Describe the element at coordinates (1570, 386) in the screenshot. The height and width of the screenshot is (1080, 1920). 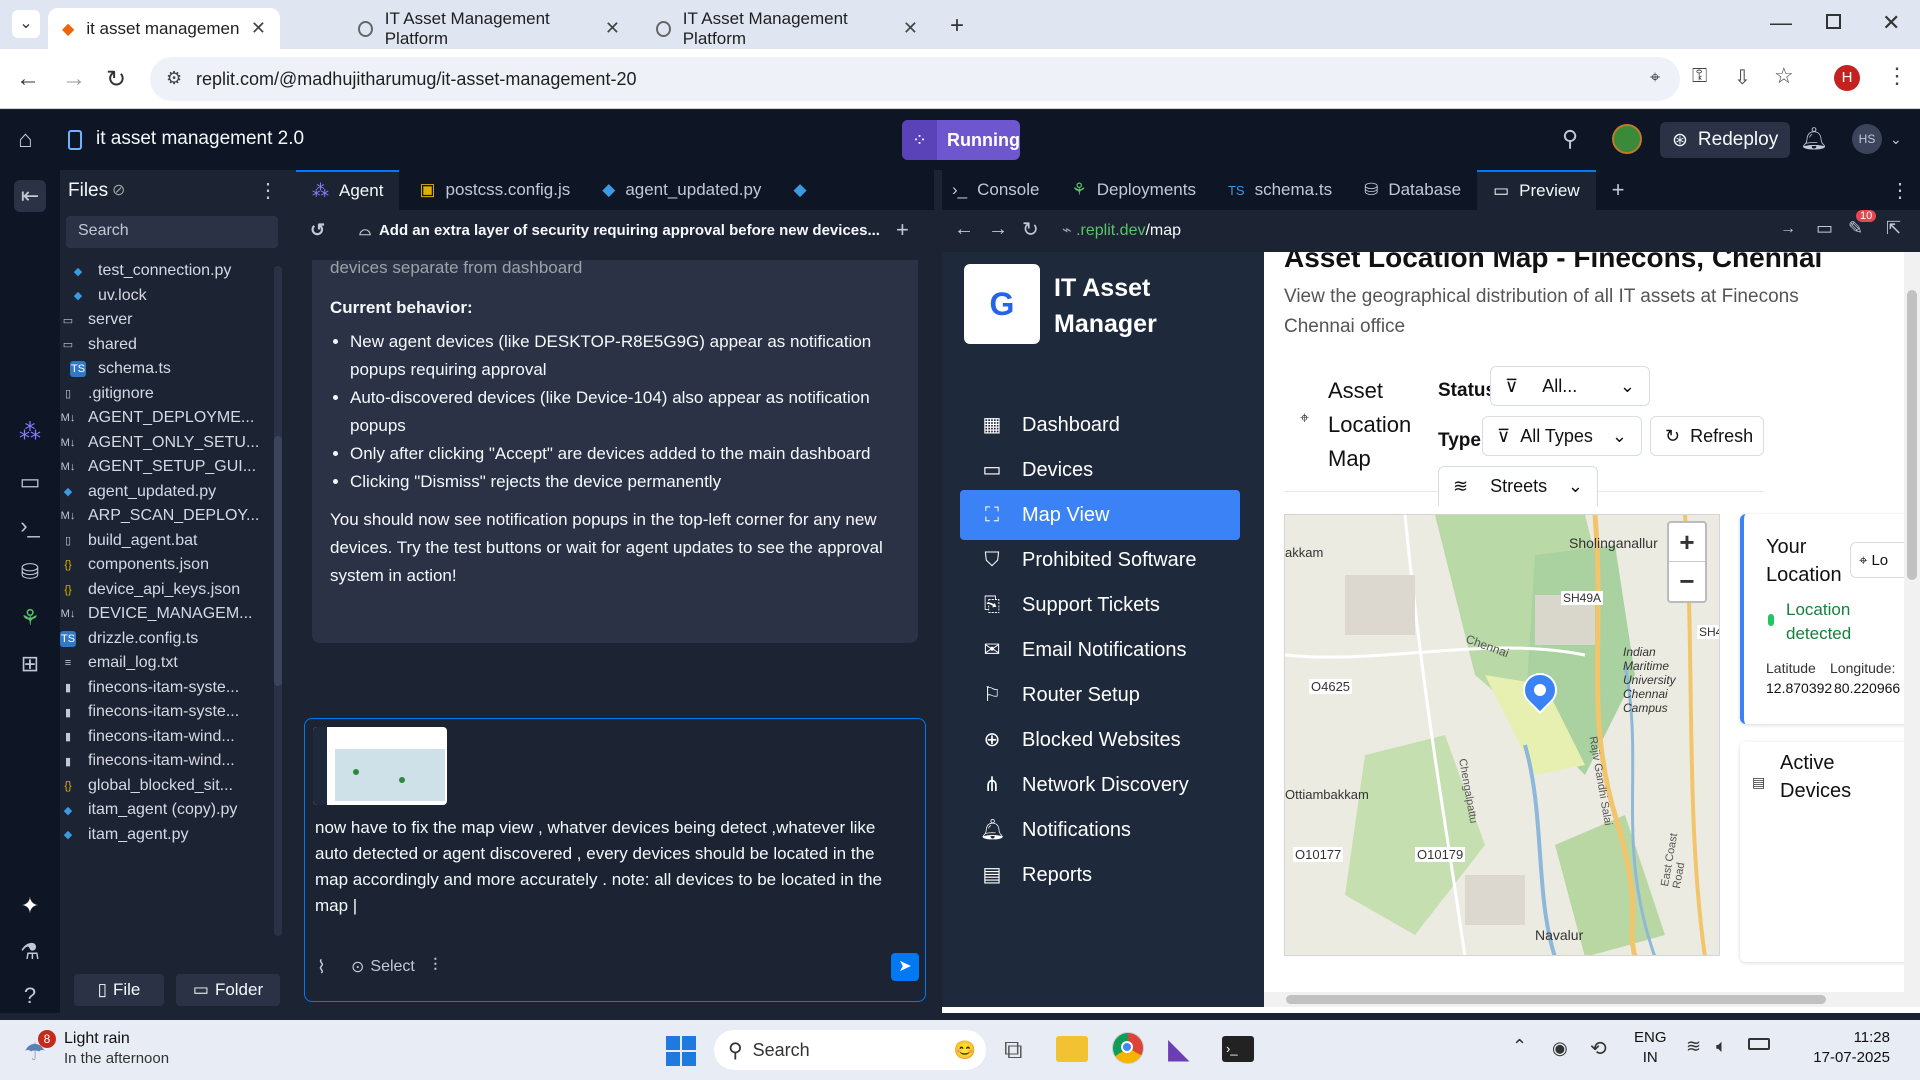
I see `status-select: ⊽ All... ⌄` at that location.